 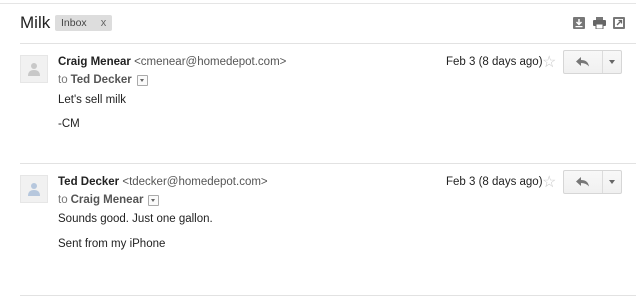 I want to click on message-body-line: Let's sell milk, so click(x=92, y=100).